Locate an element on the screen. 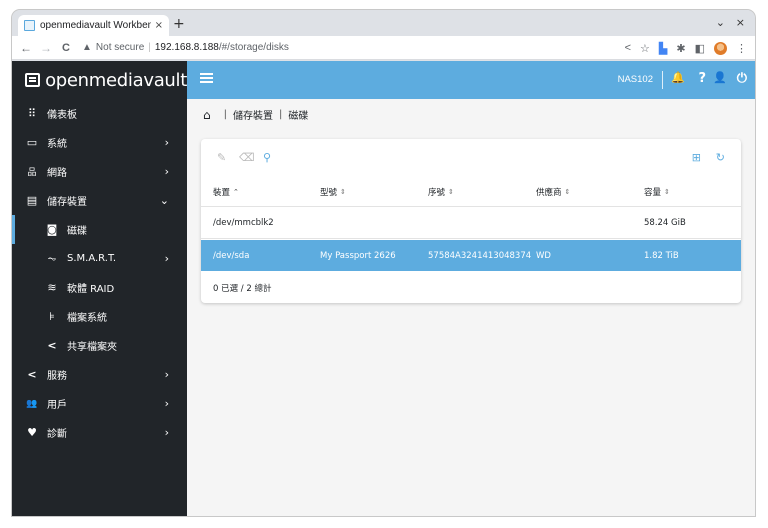 The image size is (768, 528). bell-icon: 🔔 is located at coordinates (678, 77).